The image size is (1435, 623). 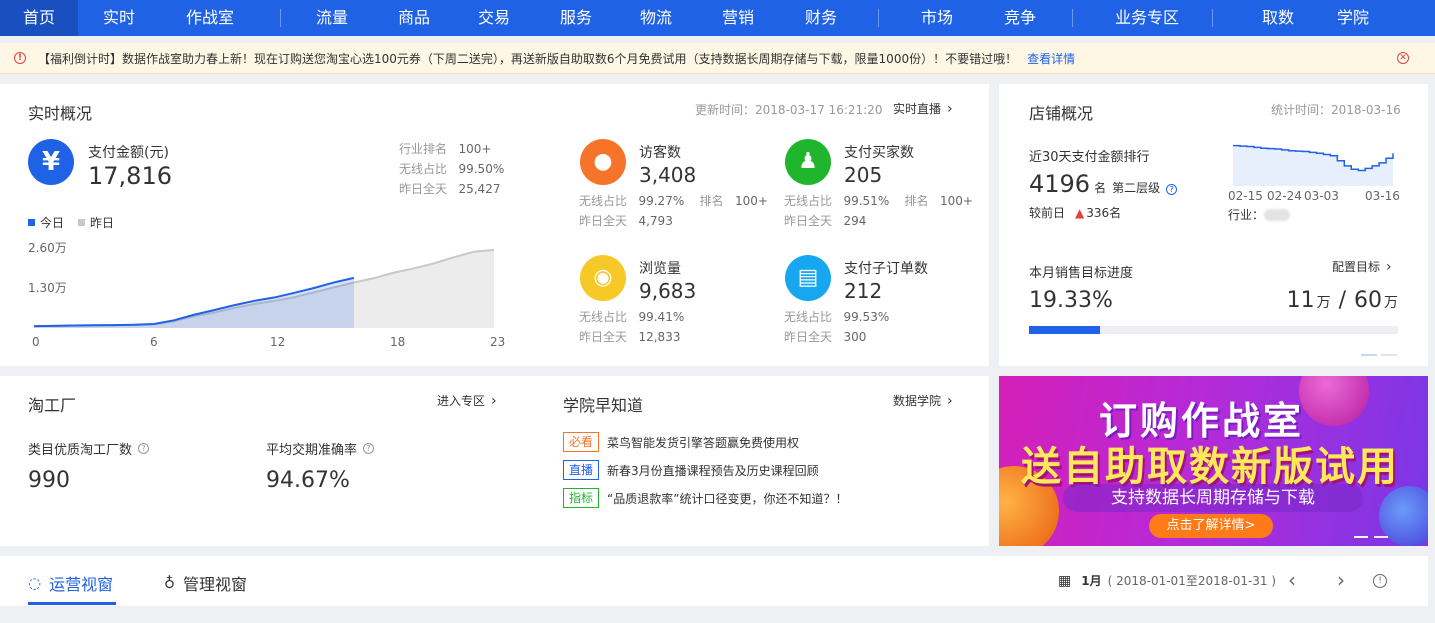 I want to click on industry-row: 行业：, so click(x=1259, y=214).